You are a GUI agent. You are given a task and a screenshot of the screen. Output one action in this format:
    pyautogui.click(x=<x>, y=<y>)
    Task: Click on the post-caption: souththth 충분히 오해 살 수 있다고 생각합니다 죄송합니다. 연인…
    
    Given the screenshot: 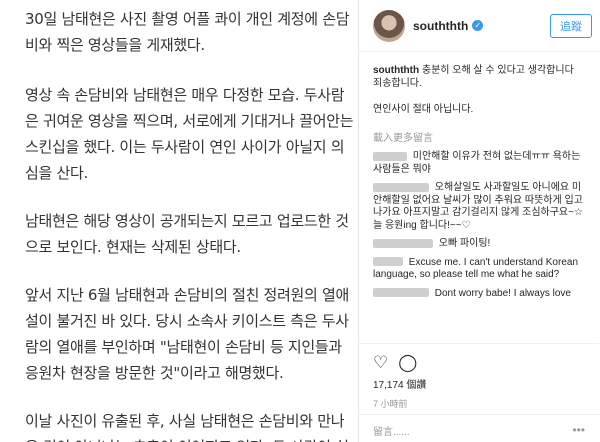 What is the action you would take?
    pyautogui.click(x=479, y=91)
    